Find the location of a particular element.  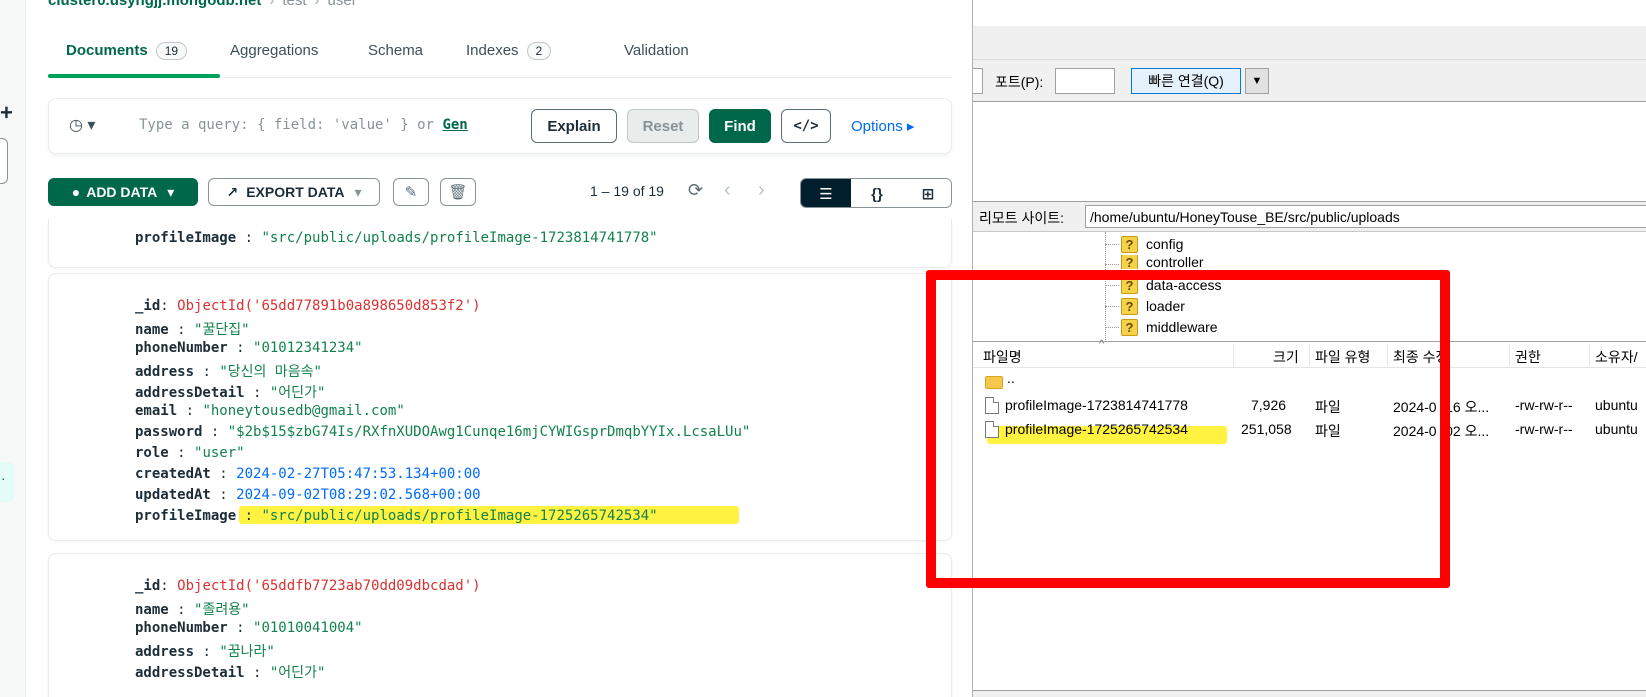

password-field is located at coordinates (978, 81).